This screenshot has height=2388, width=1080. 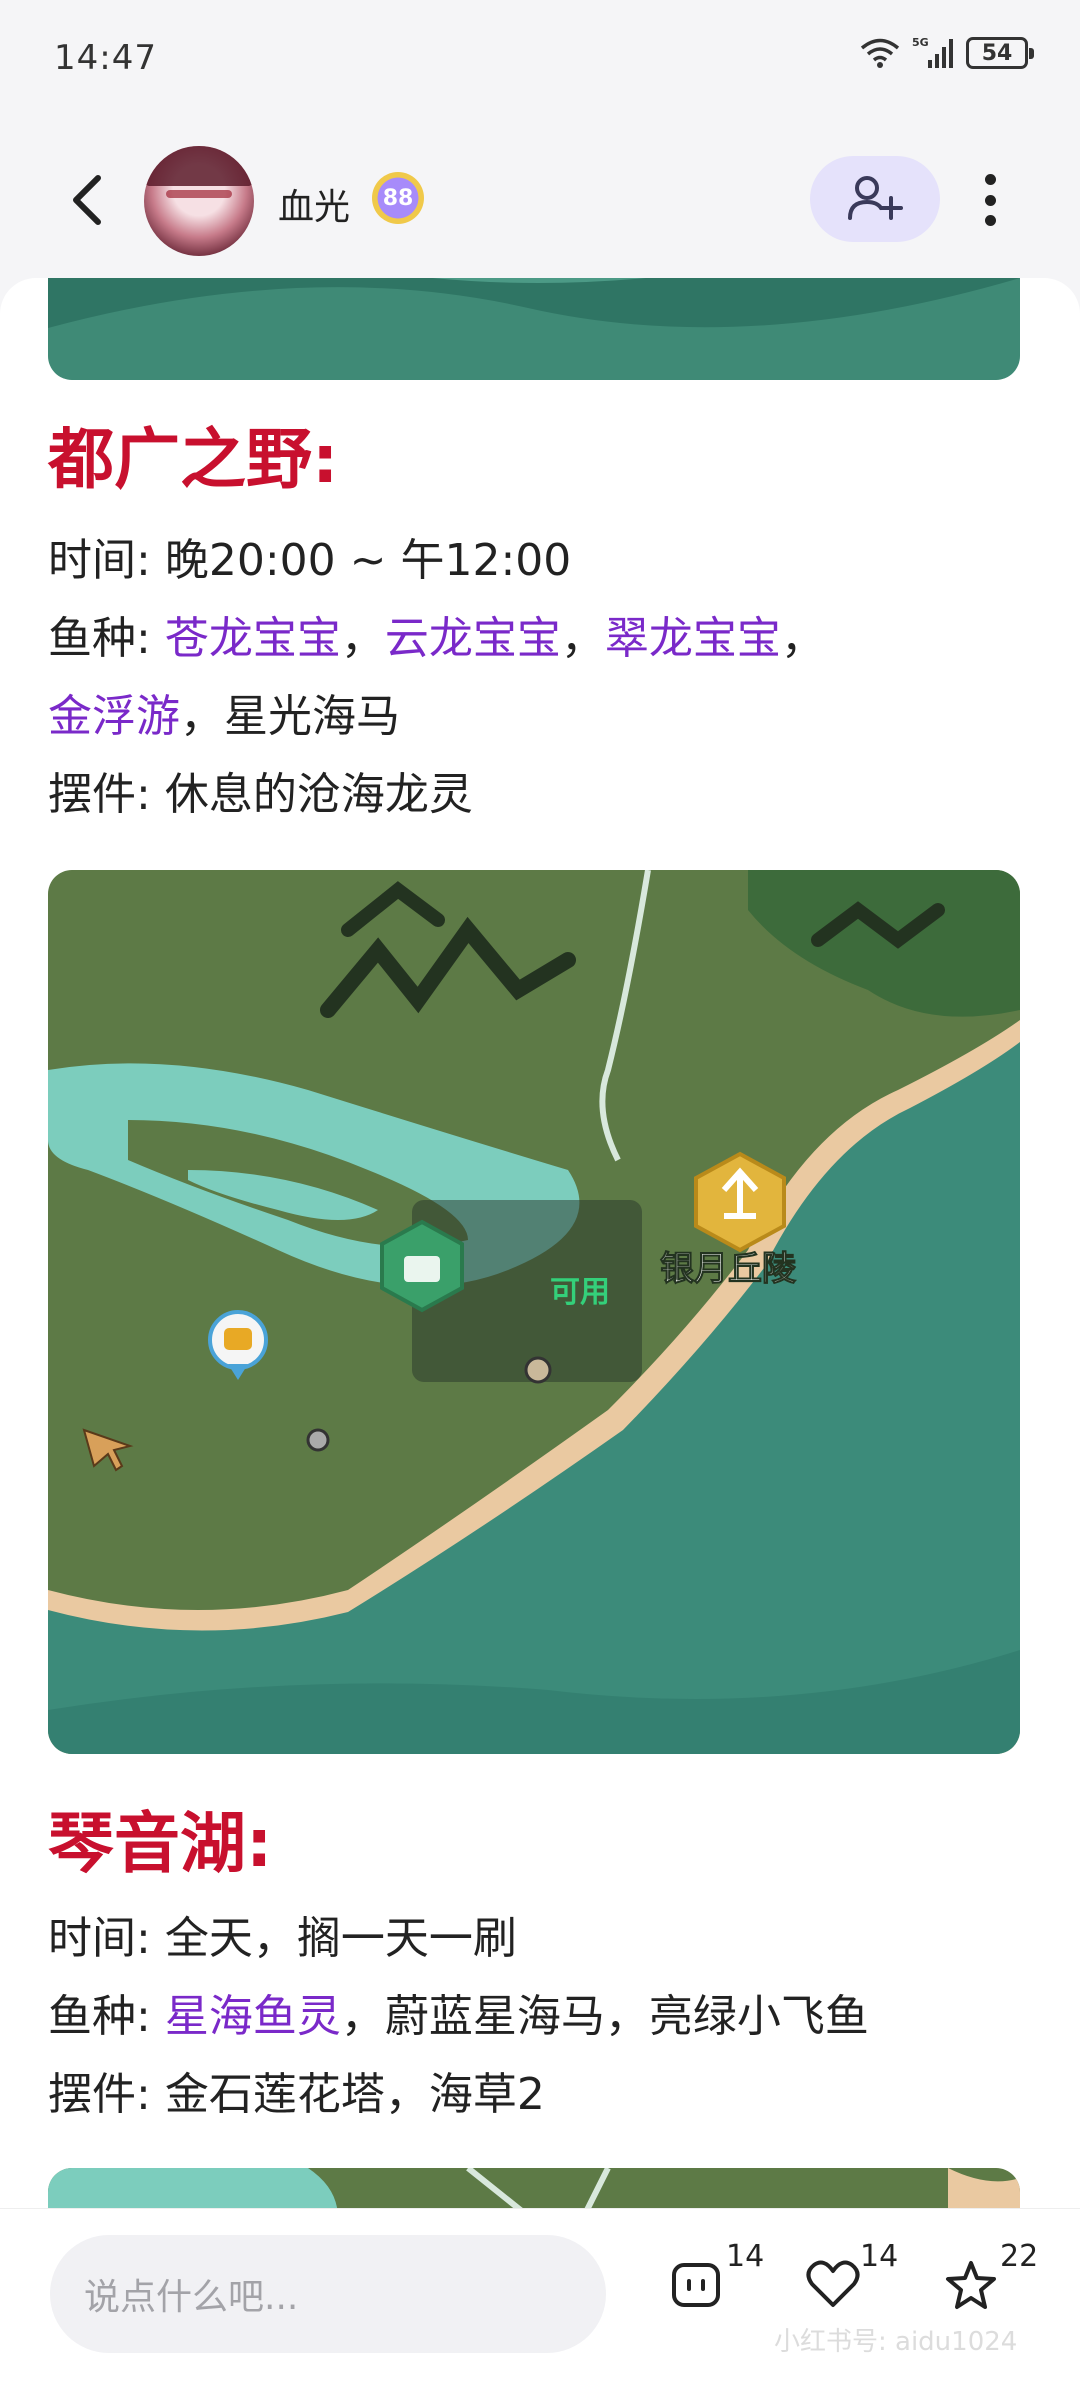 What do you see at coordinates (314, 204) in the screenshot?
I see `author-name: 血光` at bounding box center [314, 204].